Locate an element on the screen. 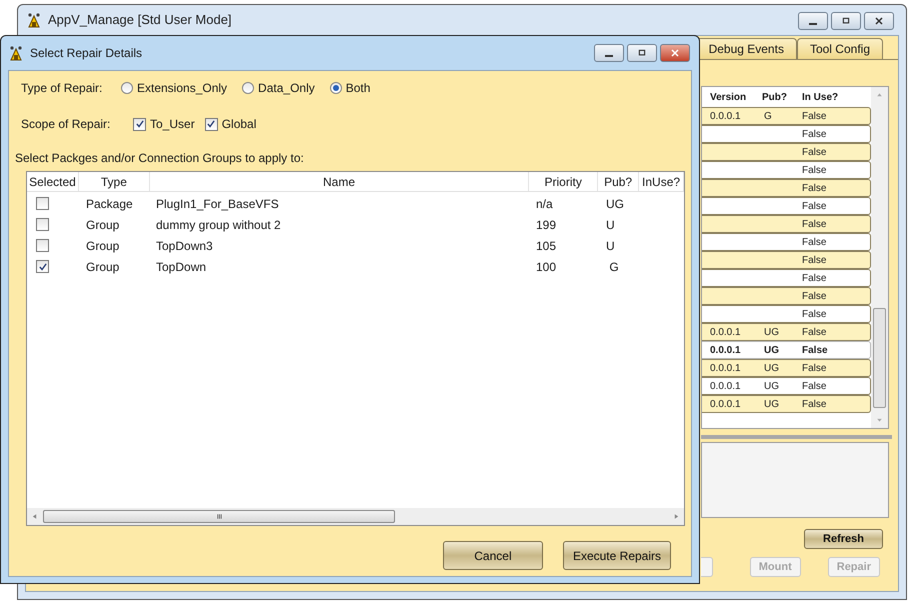 This screenshot has width=912, height=603. column-header: Type is located at coordinates (114, 181).